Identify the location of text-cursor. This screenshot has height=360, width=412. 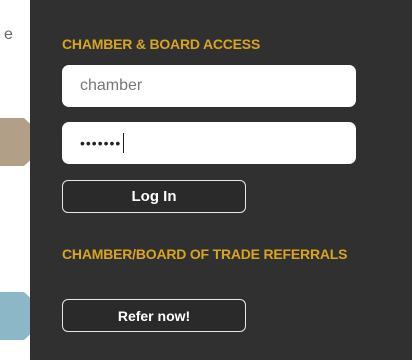
(124, 143).